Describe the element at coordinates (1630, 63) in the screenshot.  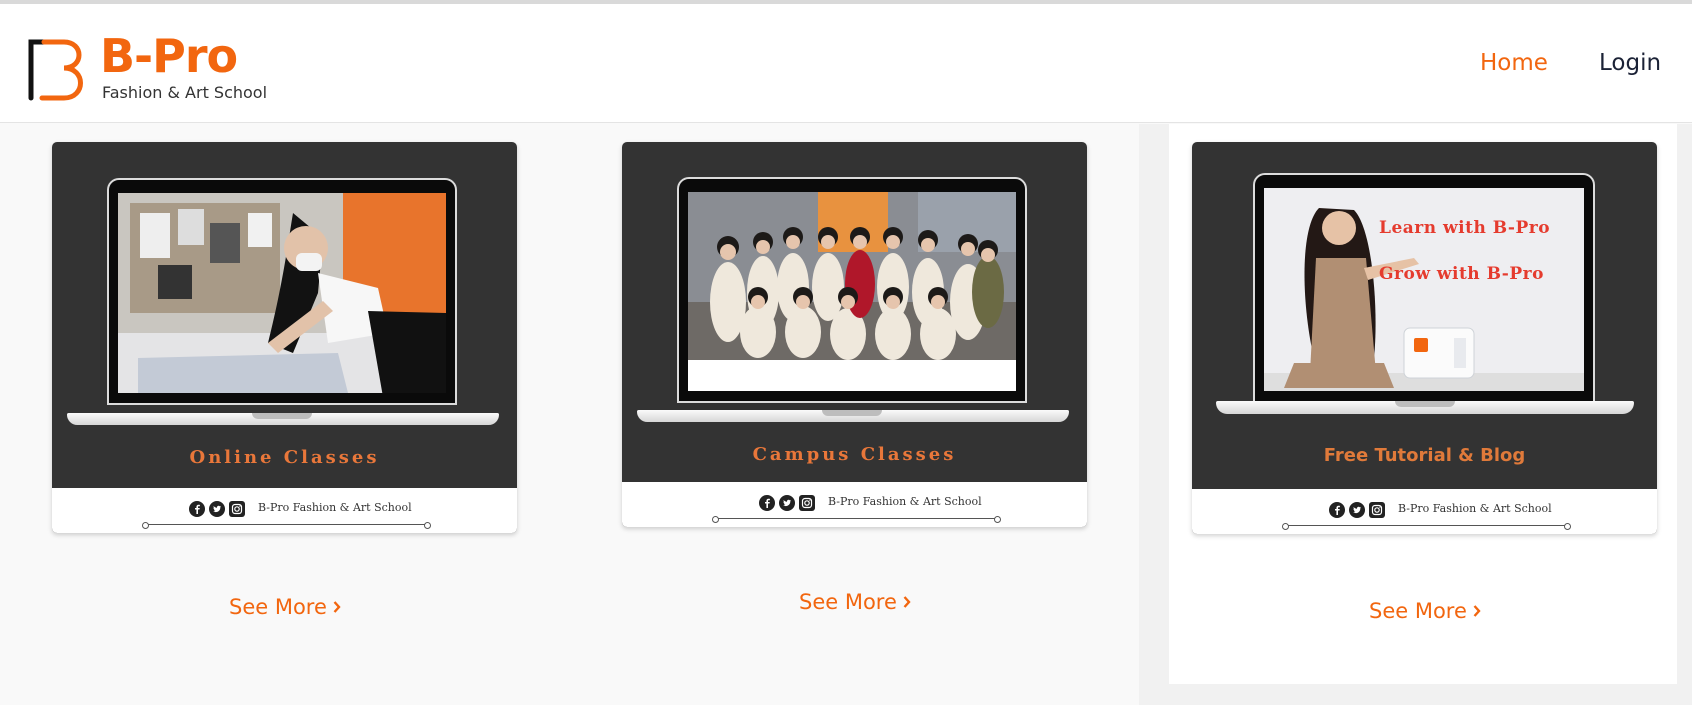
I see `nav-login: Login` at that location.